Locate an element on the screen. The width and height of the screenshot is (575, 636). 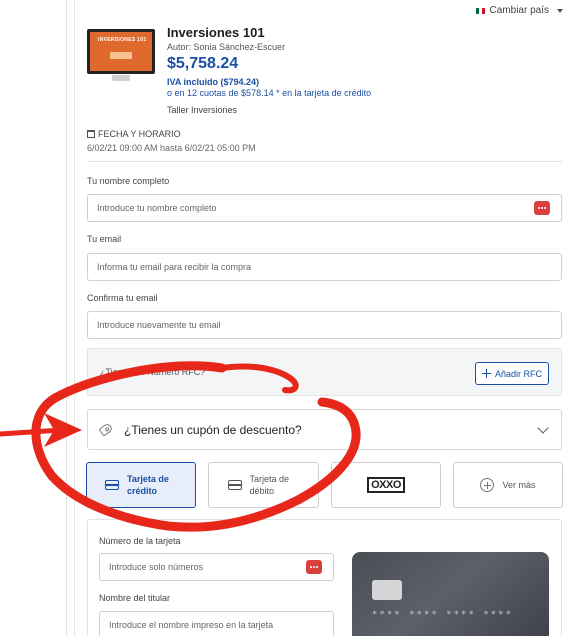
confirm-email-placeholder: Introduce nuevamente tu email is located at coordinates (159, 325).